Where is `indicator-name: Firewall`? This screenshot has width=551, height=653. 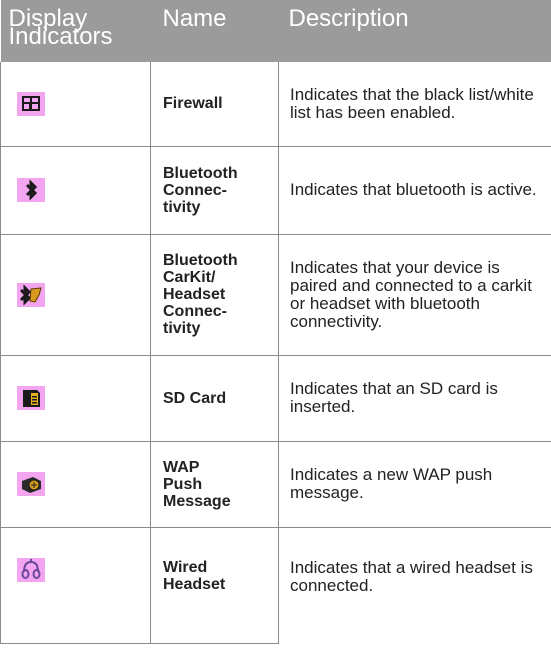
indicator-name: Firewall is located at coordinates (193, 104).